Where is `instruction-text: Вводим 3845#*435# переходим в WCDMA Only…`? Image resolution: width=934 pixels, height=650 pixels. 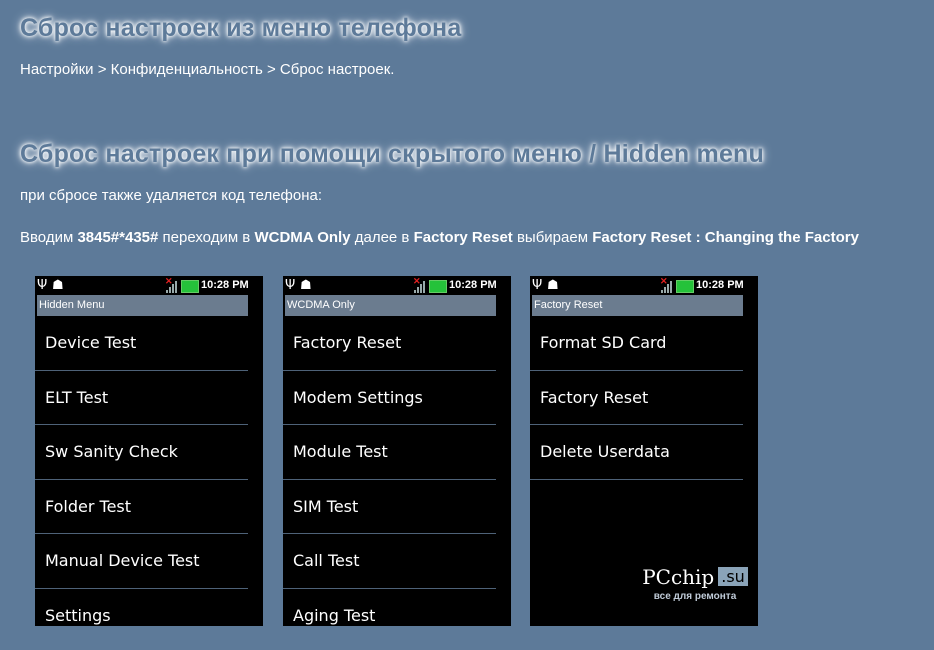 instruction-text: Вводим 3845#*435# переходим в WCDMA Only… is located at coordinates (439, 237).